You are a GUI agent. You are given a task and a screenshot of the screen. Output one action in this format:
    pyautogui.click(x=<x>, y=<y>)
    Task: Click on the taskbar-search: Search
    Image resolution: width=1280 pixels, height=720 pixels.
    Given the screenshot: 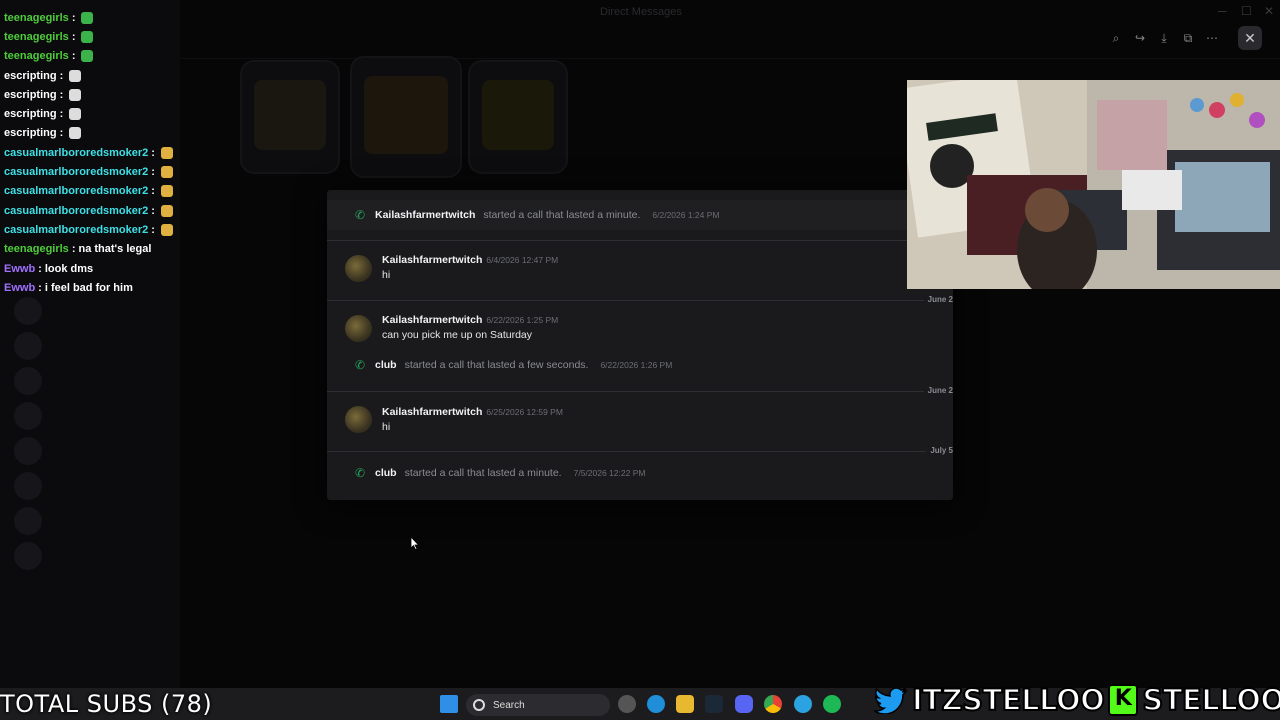 What is the action you would take?
    pyautogui.click(x=538, y=705)
    